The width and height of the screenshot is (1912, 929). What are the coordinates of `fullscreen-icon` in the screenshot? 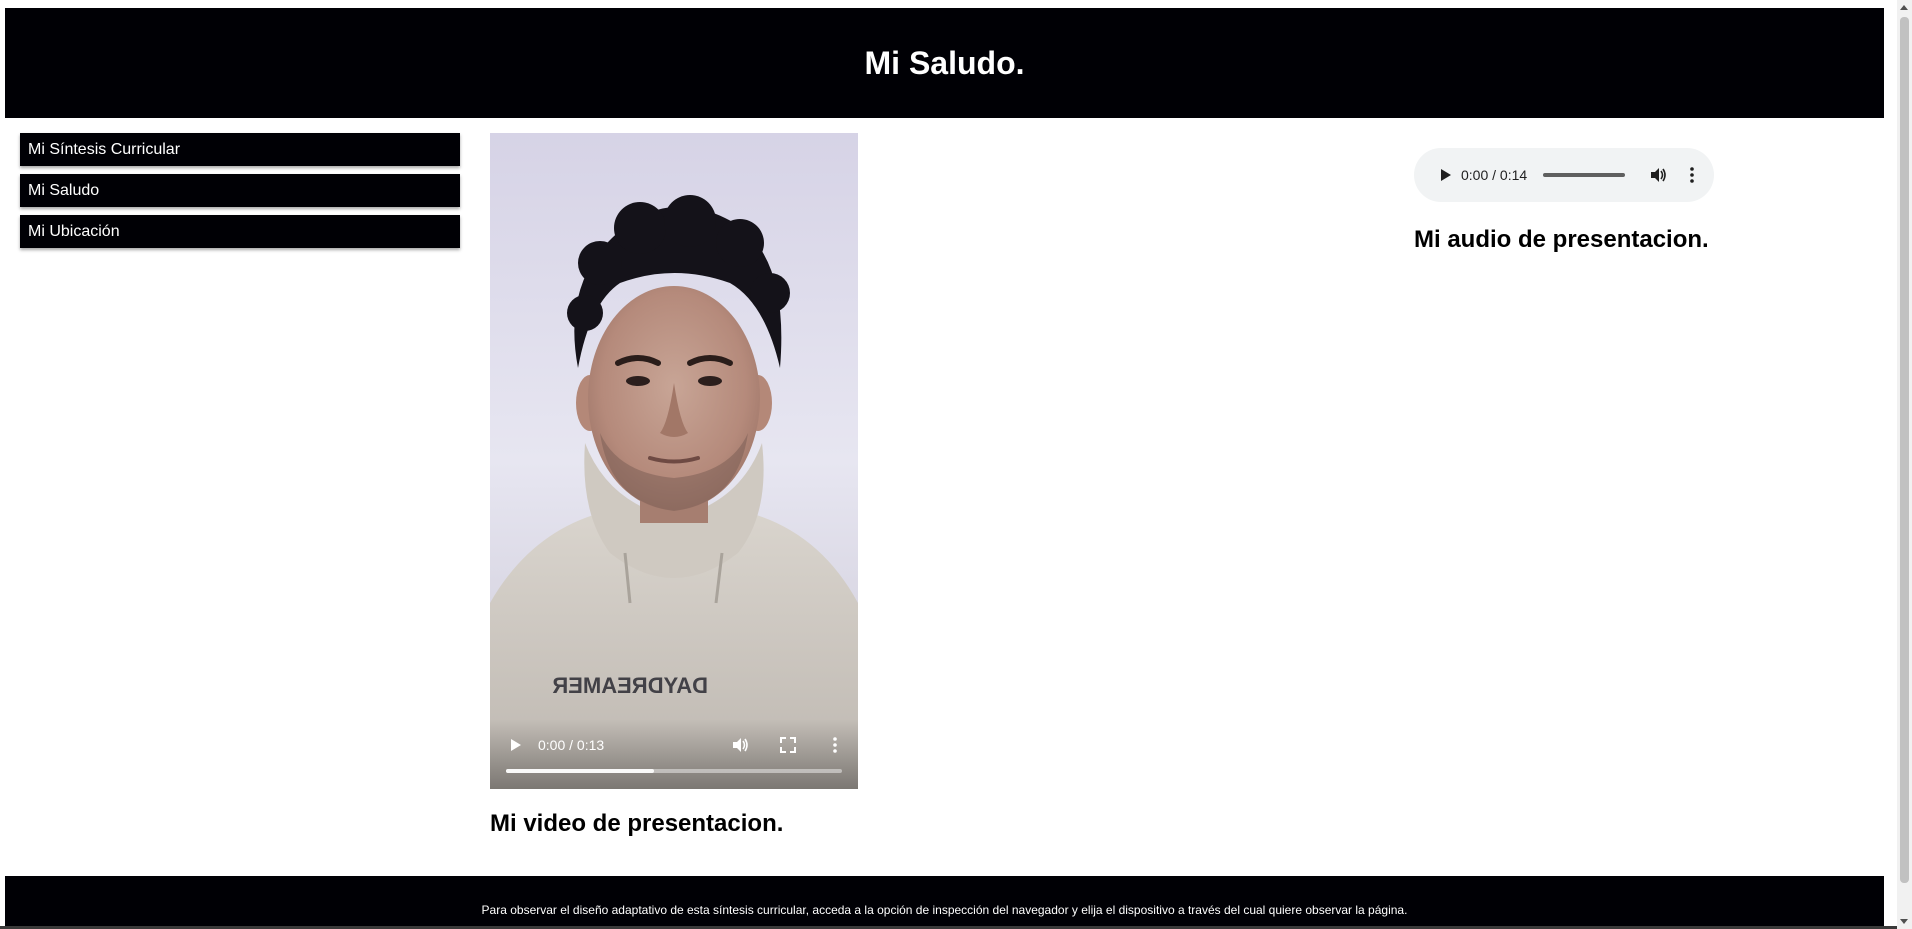 It's located at (788, 745).